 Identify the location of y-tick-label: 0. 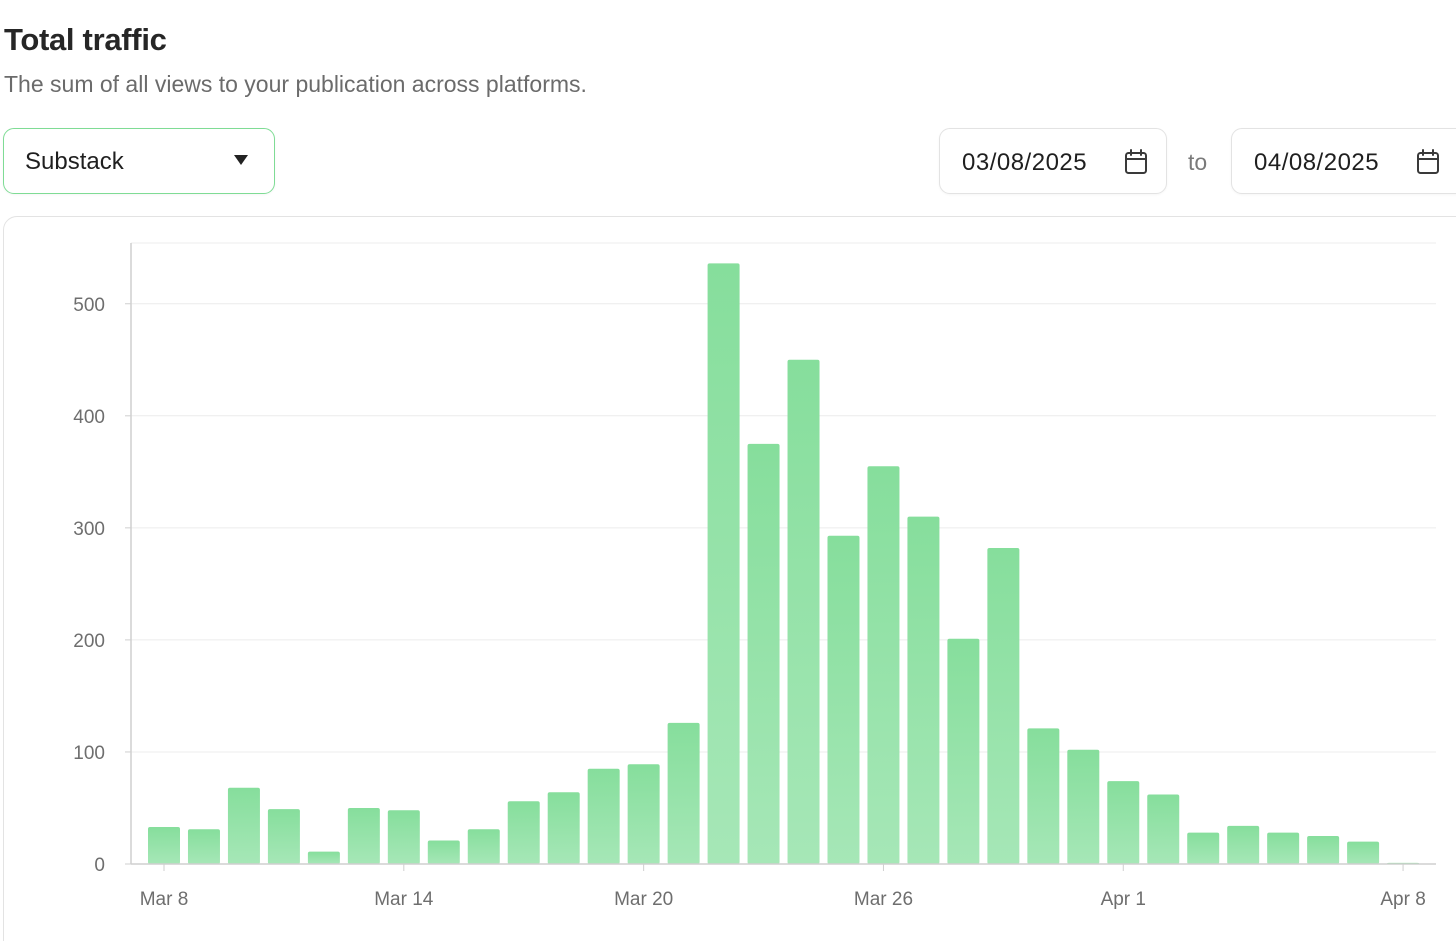
(99, 865).